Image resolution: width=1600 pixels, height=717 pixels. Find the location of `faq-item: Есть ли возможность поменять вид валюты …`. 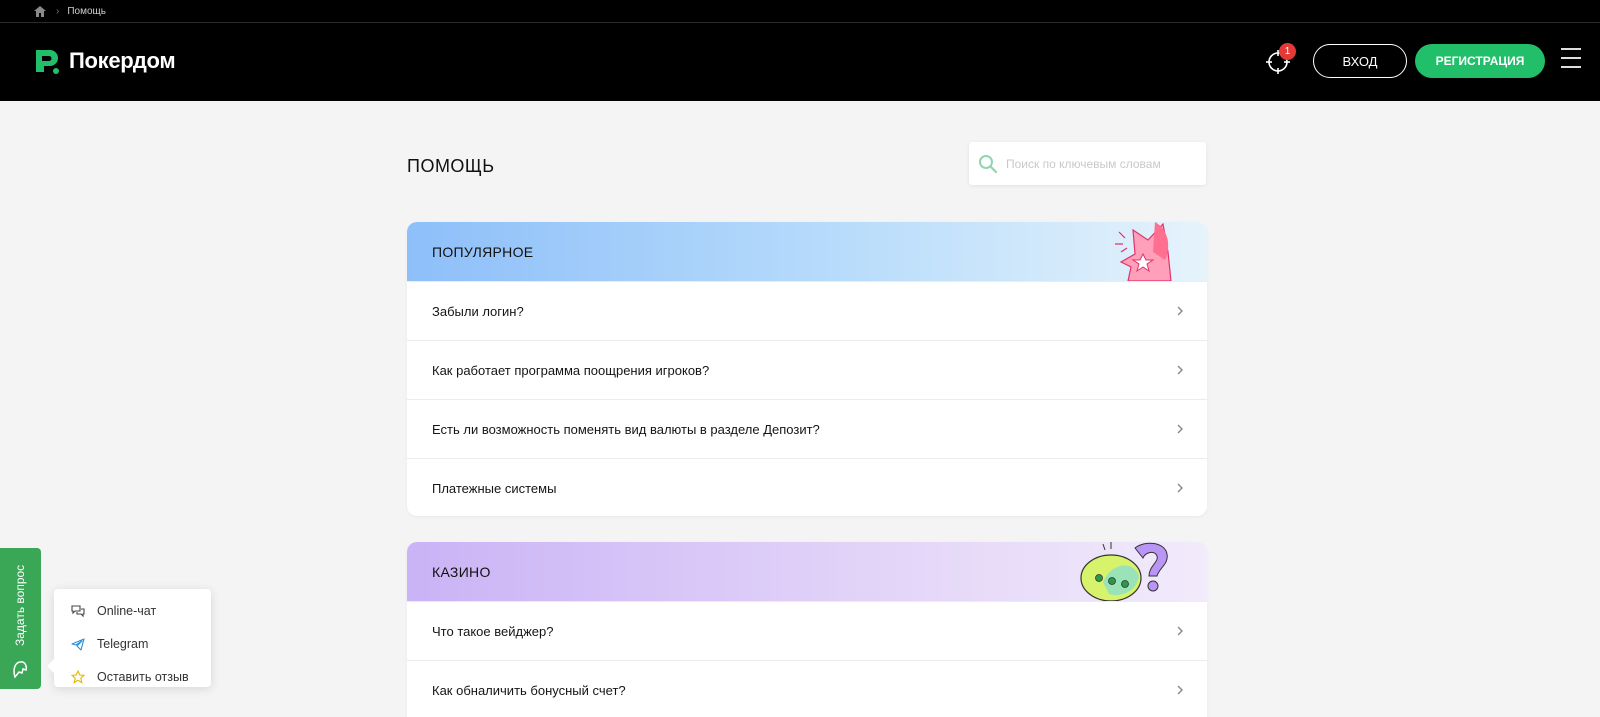

faq-item: Есть ли возможность поменять вид валюты … is located at coordinates (807, 428).